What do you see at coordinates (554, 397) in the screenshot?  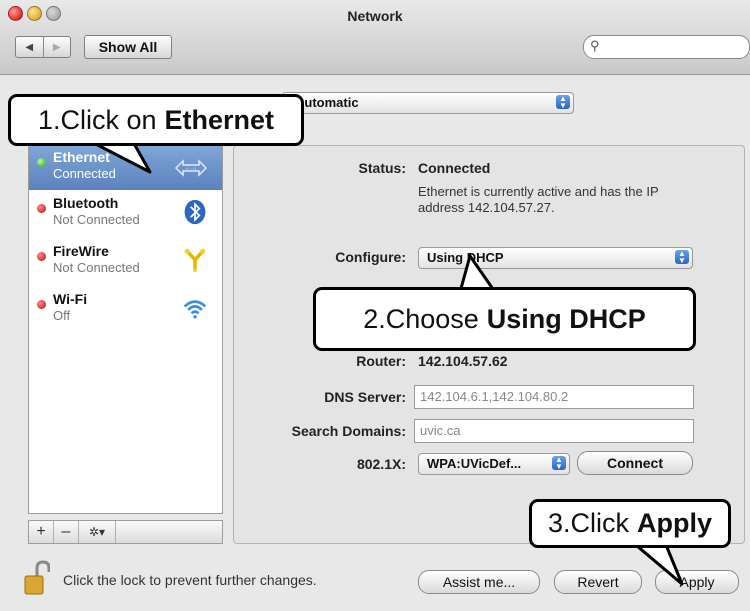 I see `dns-field: 142.104.6.1,142.104.80.2` at bounding box center [554, 397].